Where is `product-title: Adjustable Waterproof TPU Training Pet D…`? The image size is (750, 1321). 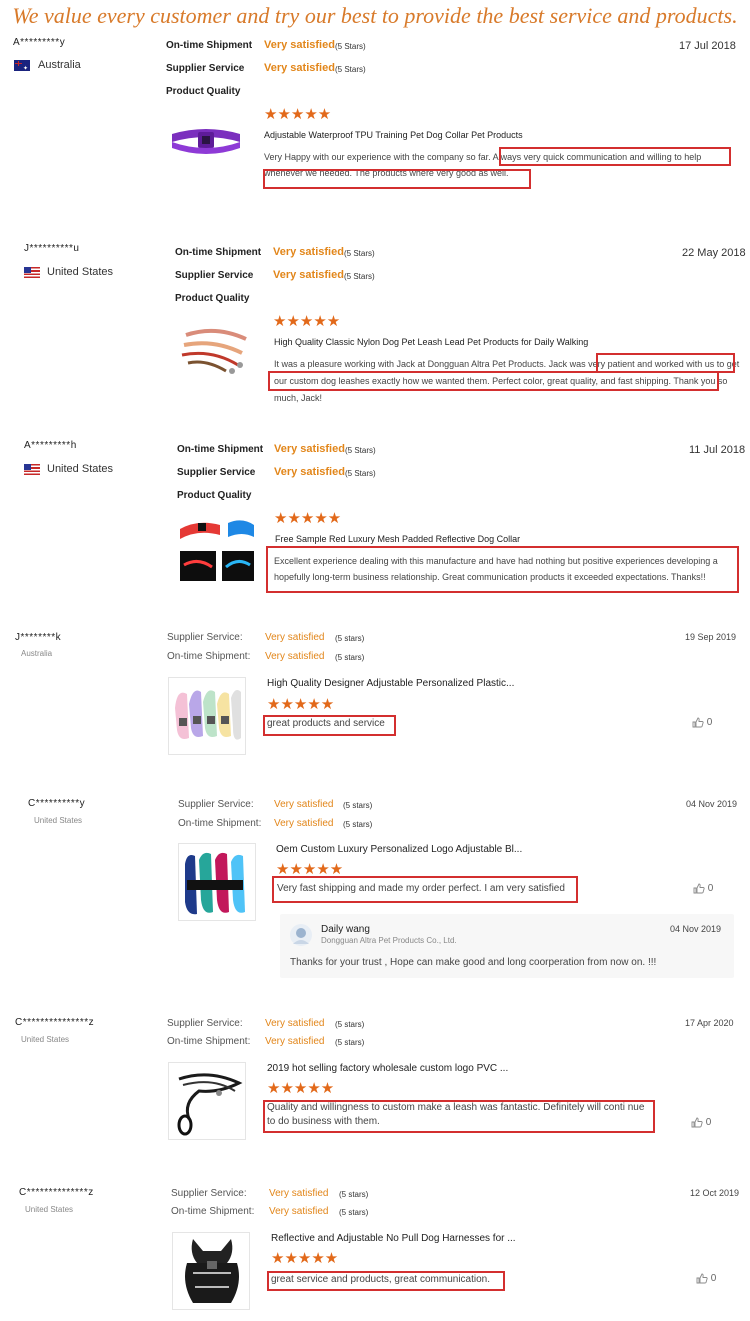 product-title: Adjustable Waterproof TPU Training Pet D… is located at coordinates (393, 135).